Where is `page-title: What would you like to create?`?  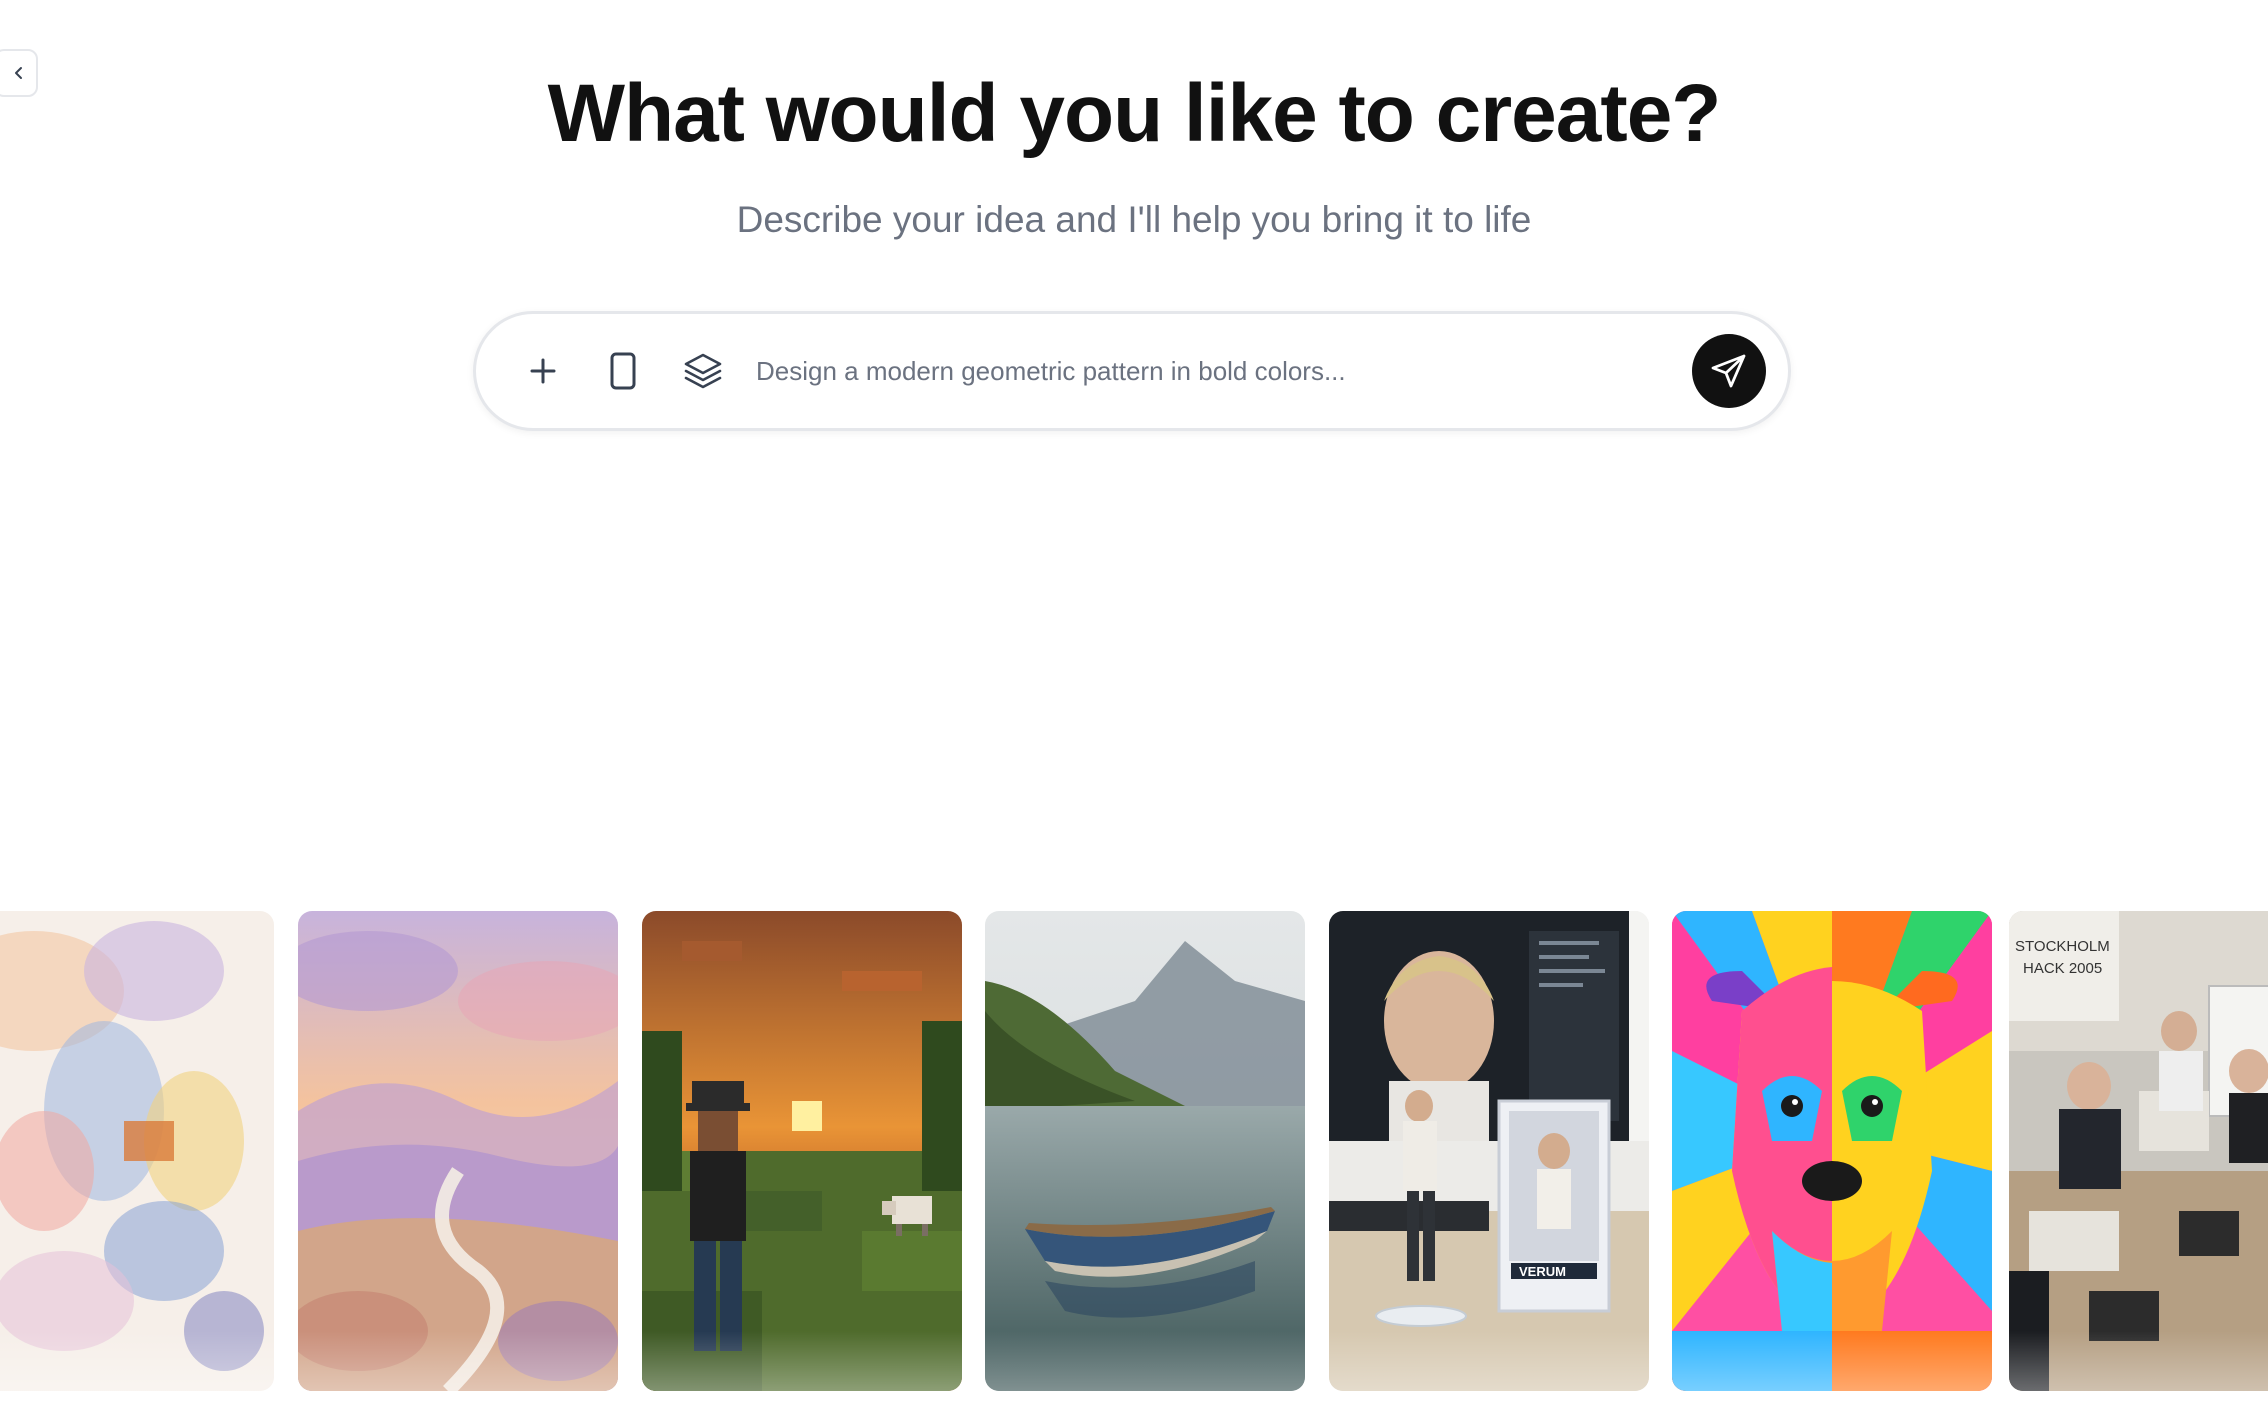
page-title: What would you like to create? is located at coordinates (1134, 113).